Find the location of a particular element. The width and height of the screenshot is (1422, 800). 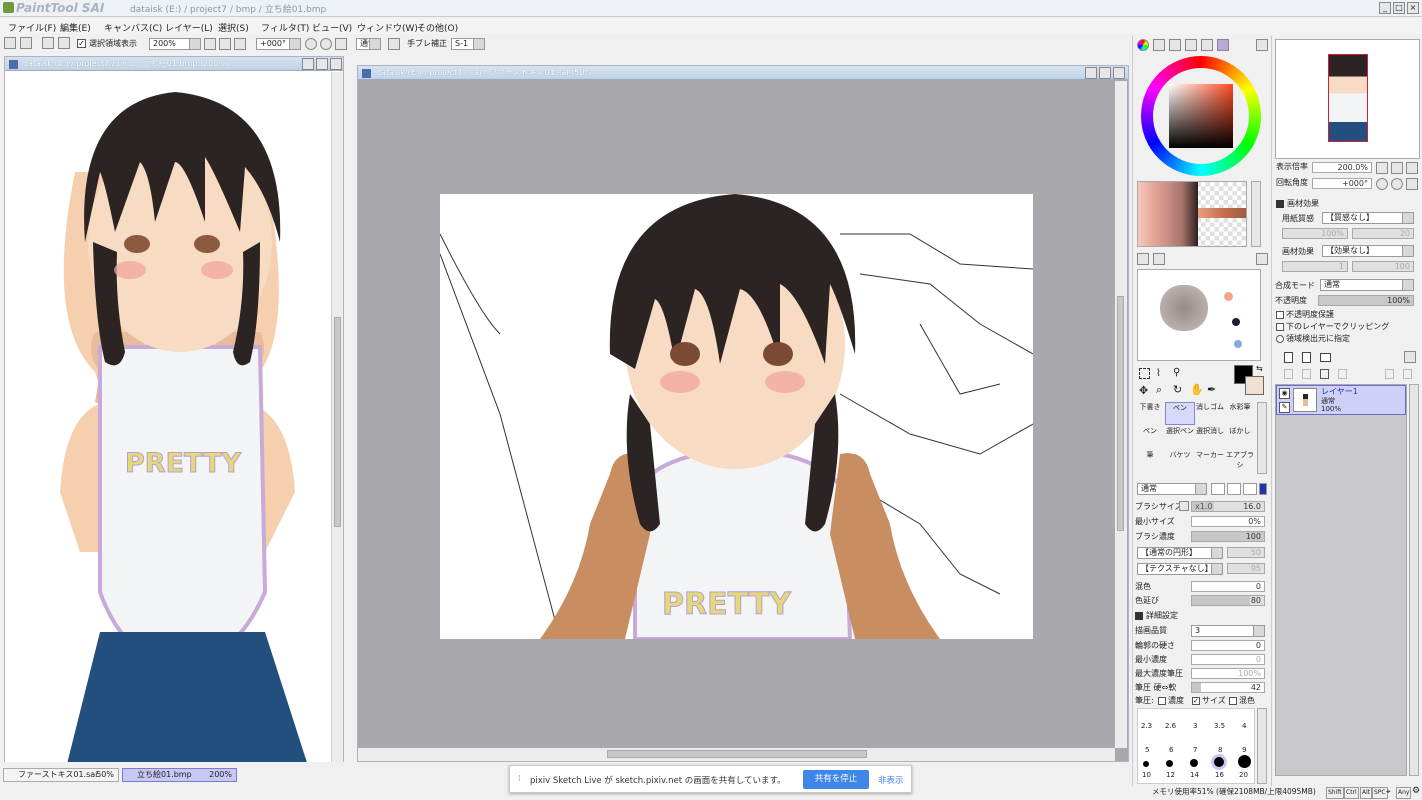

scratchpad-tab-icon is located at coordinates (1223, 45).